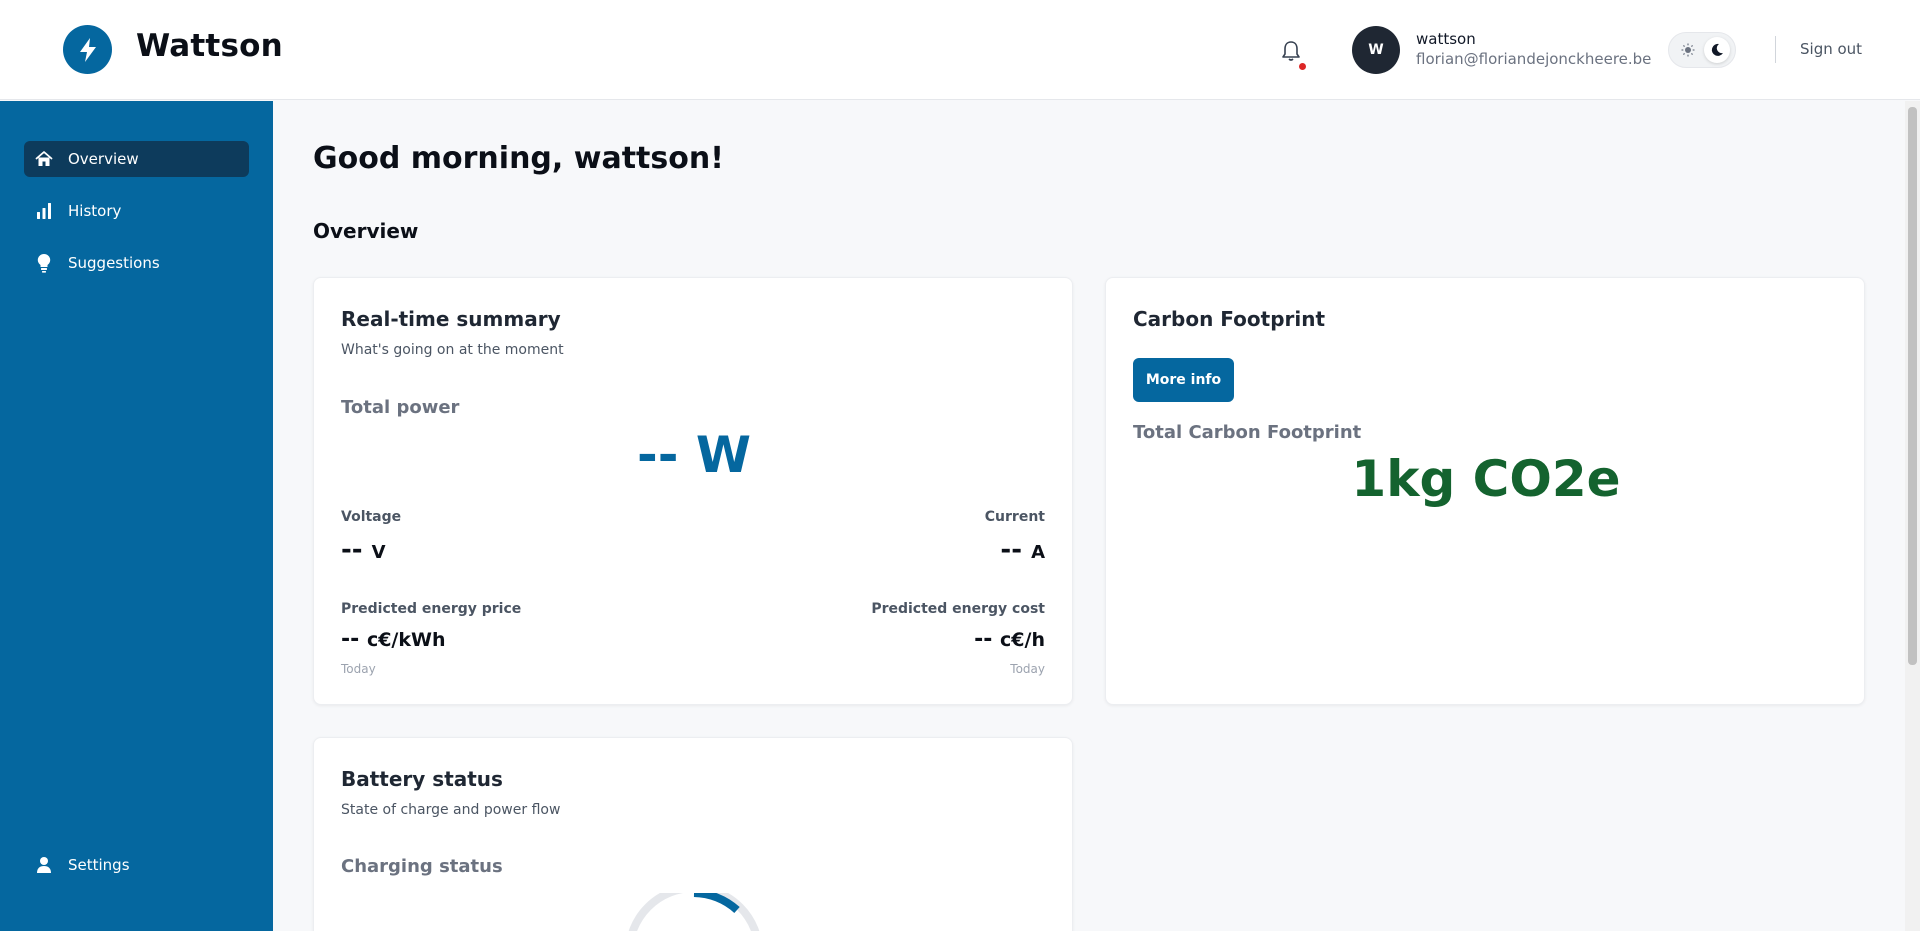 The image size is (1920, 931). Describe the element at coordinates (209, 46) in the screenshot. I see `app-brand: Wattson` at that location.